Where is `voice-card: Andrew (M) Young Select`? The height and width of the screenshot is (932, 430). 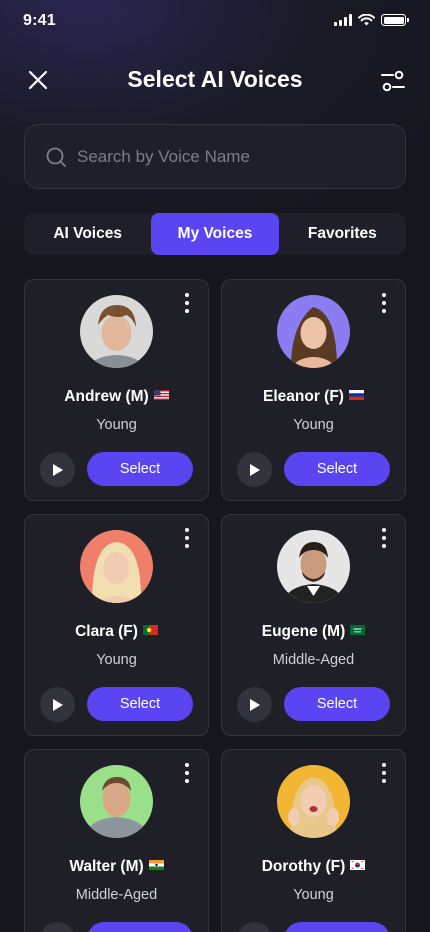
voice-card: Andrew (M) Young Select is located at coordinates (116, 390).